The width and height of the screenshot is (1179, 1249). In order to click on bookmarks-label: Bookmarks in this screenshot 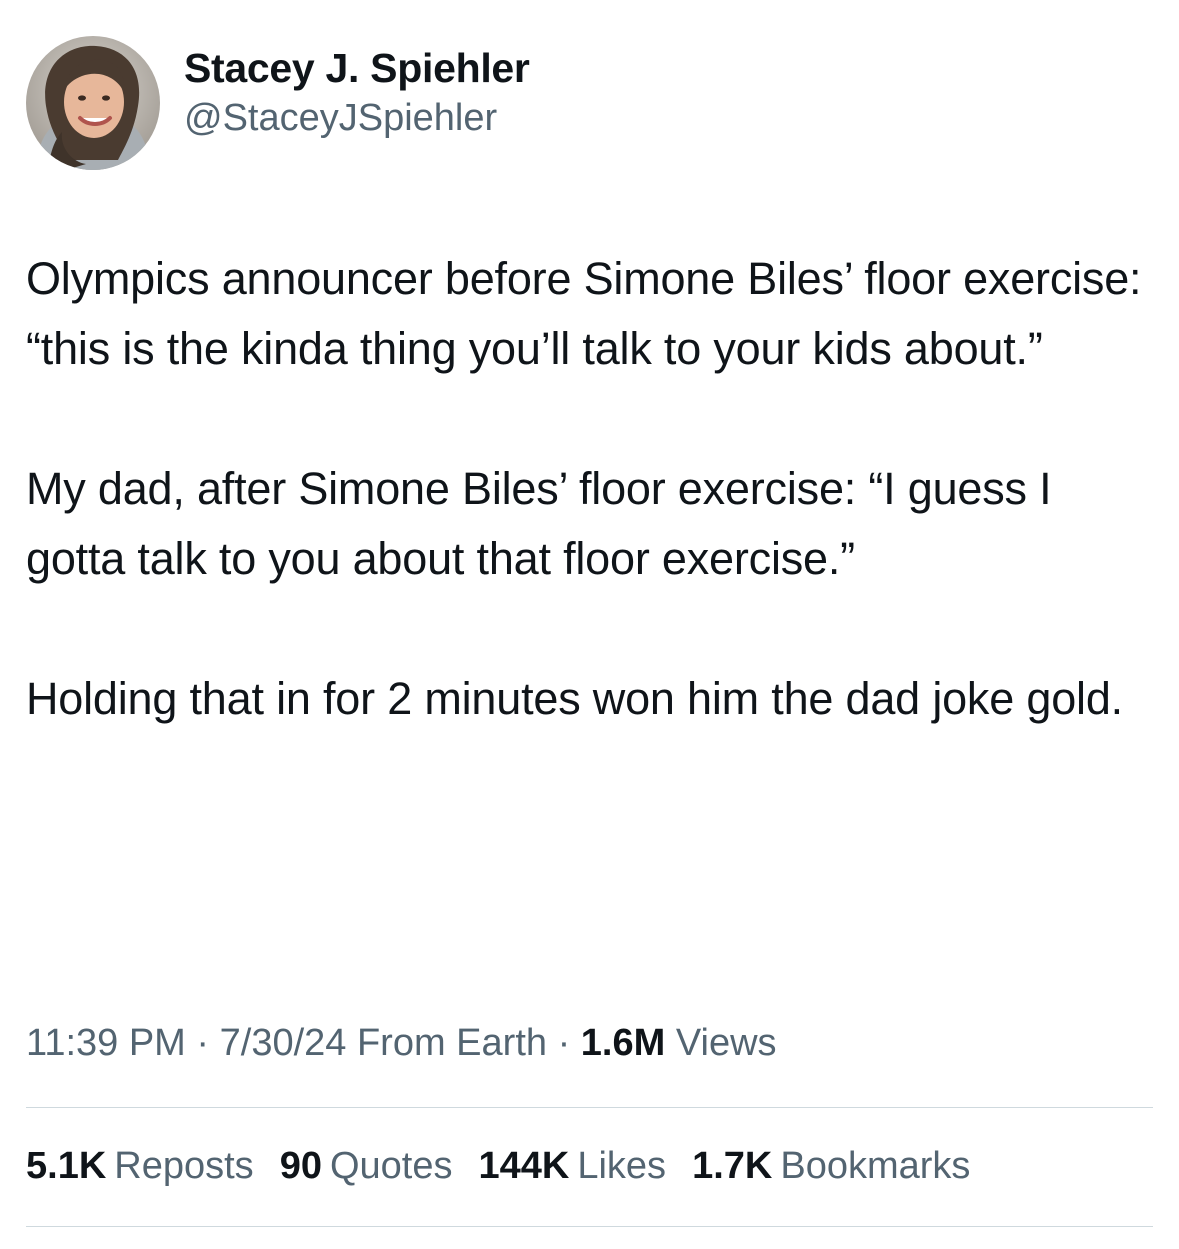, I will do `click(875, 1166)`.